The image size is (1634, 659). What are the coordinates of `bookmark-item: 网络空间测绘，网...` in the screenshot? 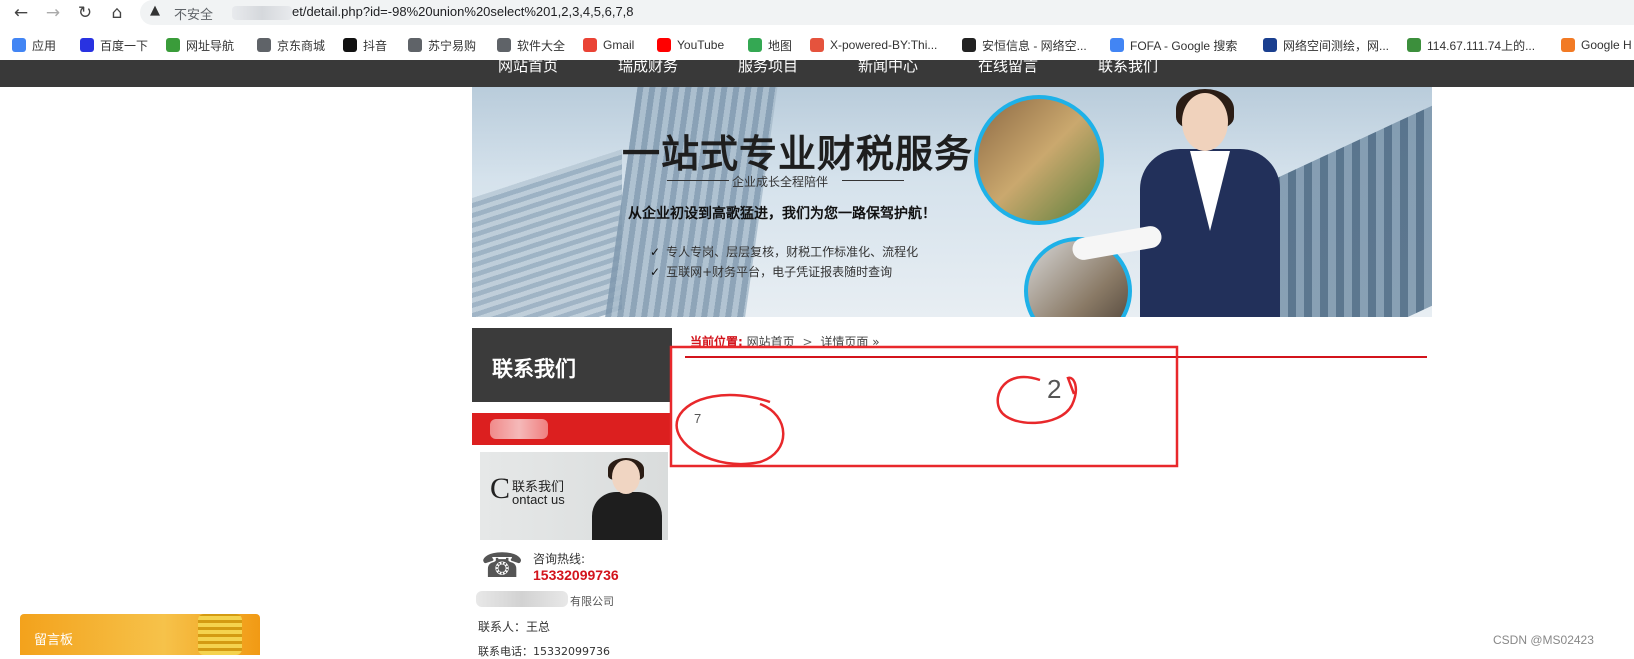 It's located at (1326, 45).